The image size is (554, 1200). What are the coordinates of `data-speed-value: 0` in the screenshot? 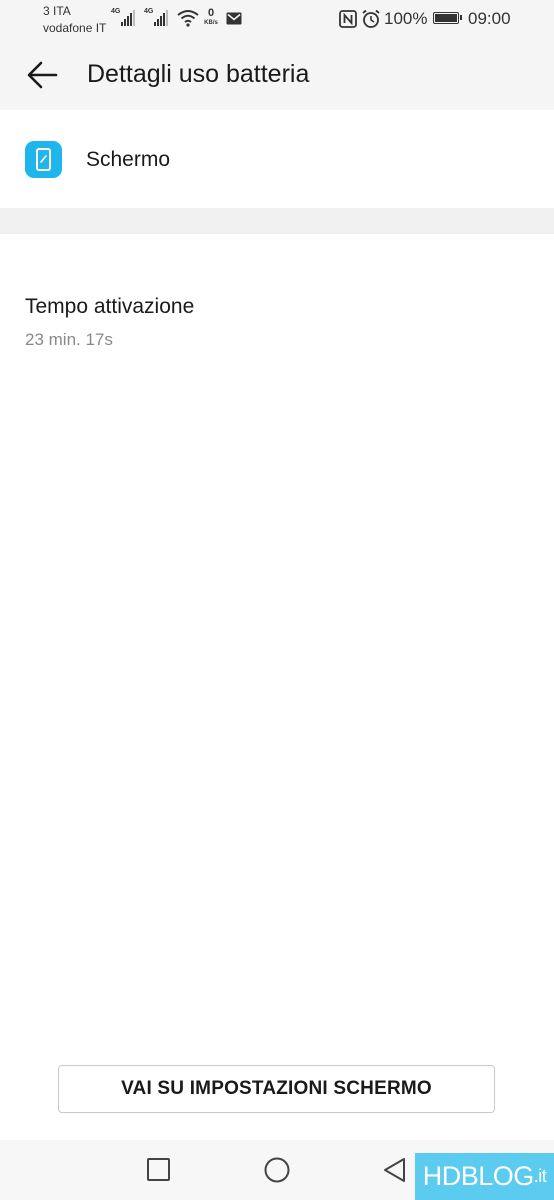 It's located at (211, 13).